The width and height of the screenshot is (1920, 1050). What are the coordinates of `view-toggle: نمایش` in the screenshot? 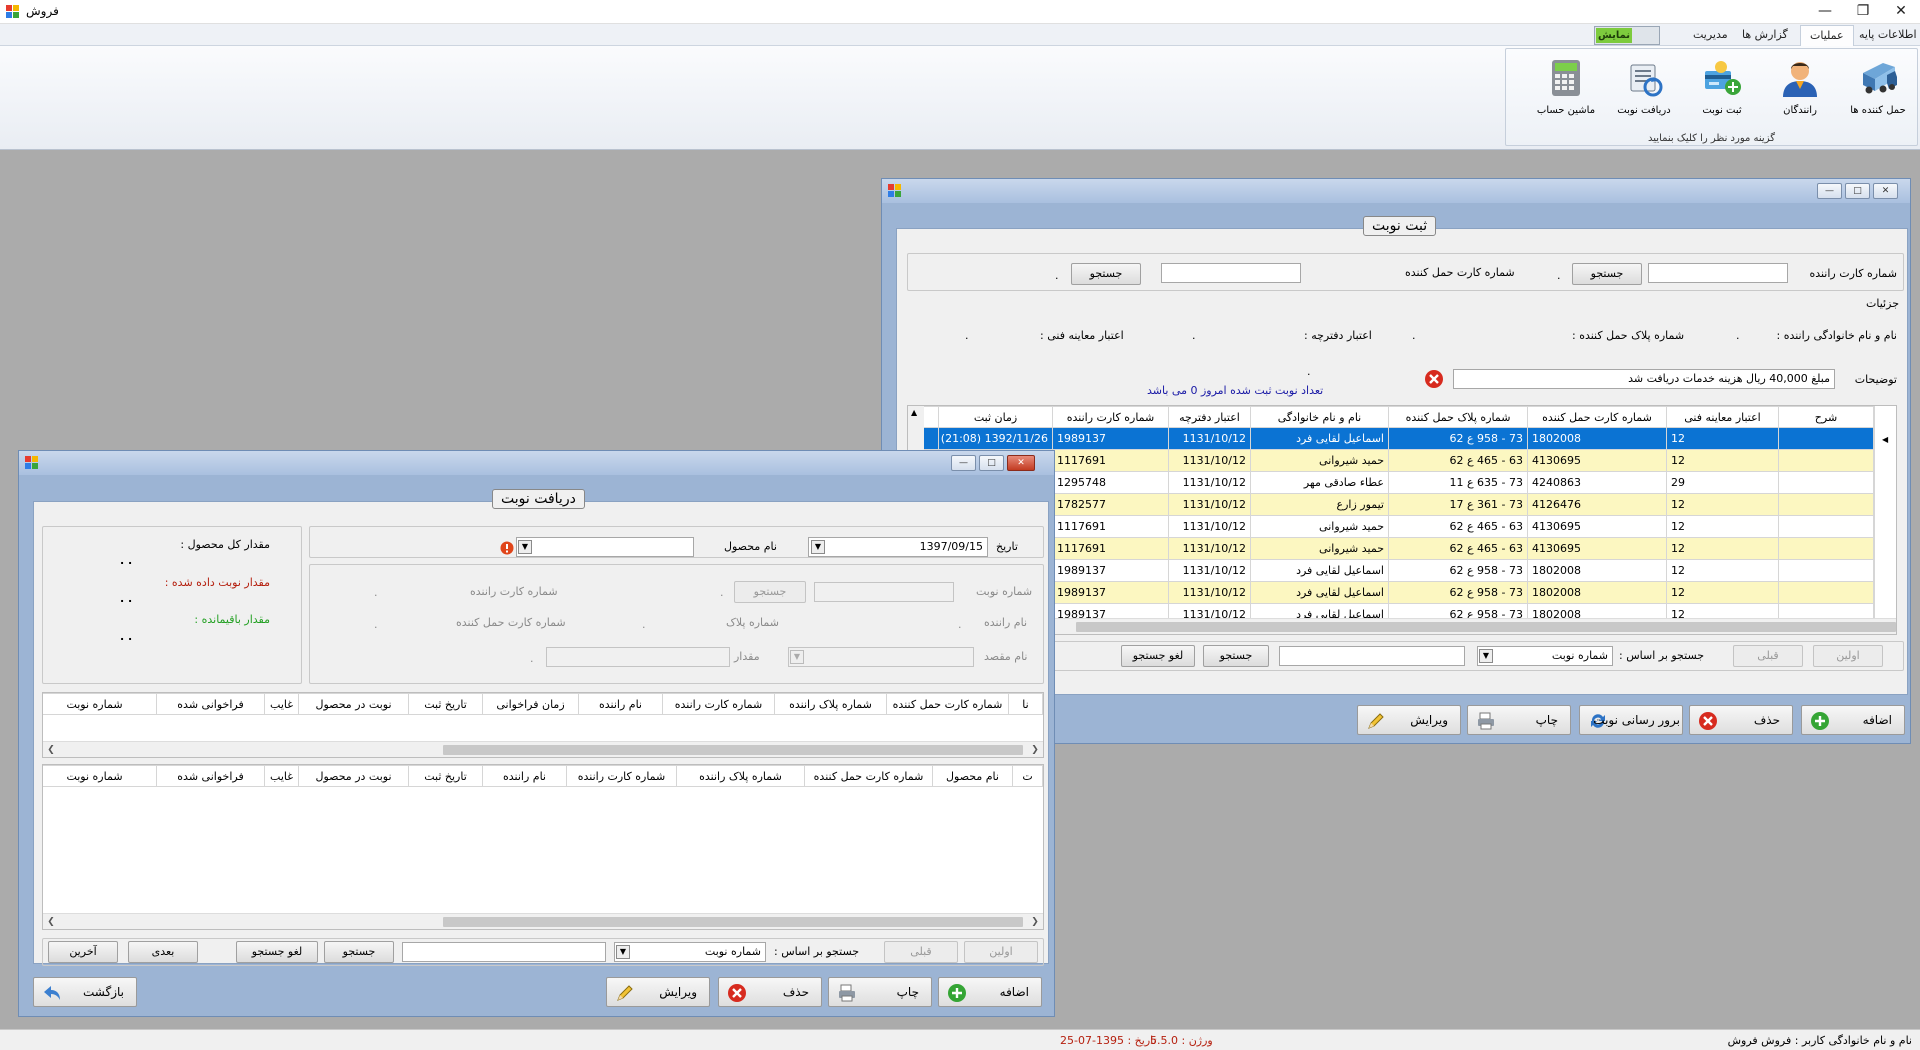 It's located at (1627, 35).